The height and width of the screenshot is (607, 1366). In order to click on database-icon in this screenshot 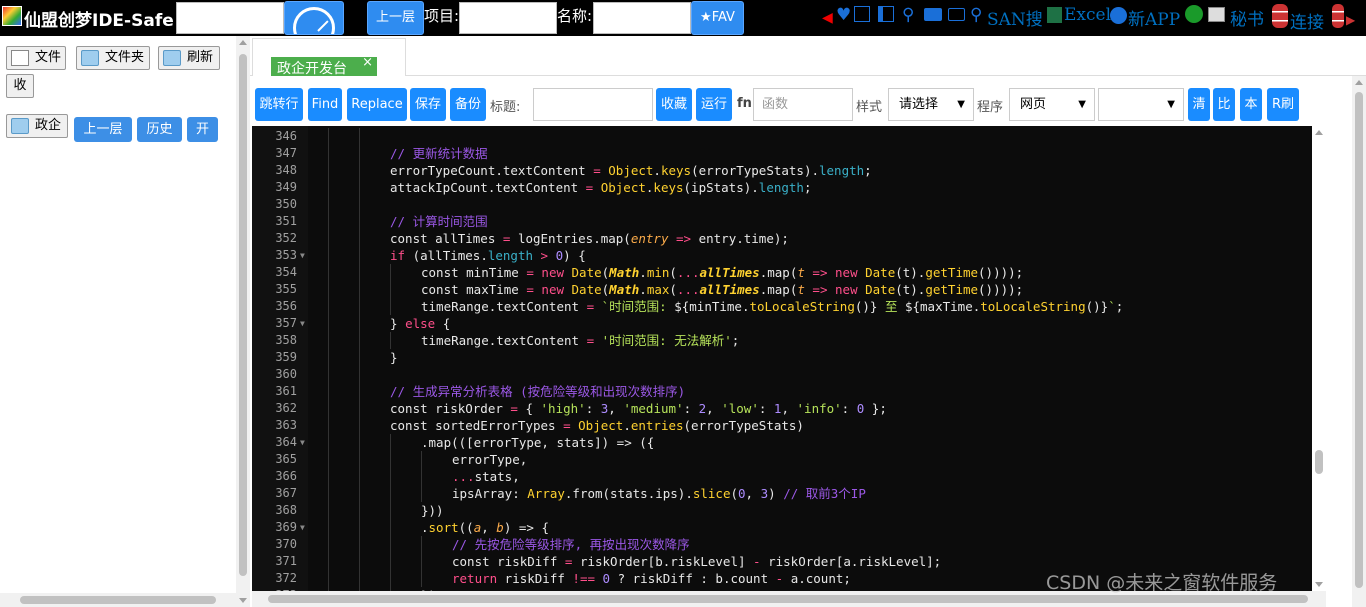, I will do `click(1280, 16)`.